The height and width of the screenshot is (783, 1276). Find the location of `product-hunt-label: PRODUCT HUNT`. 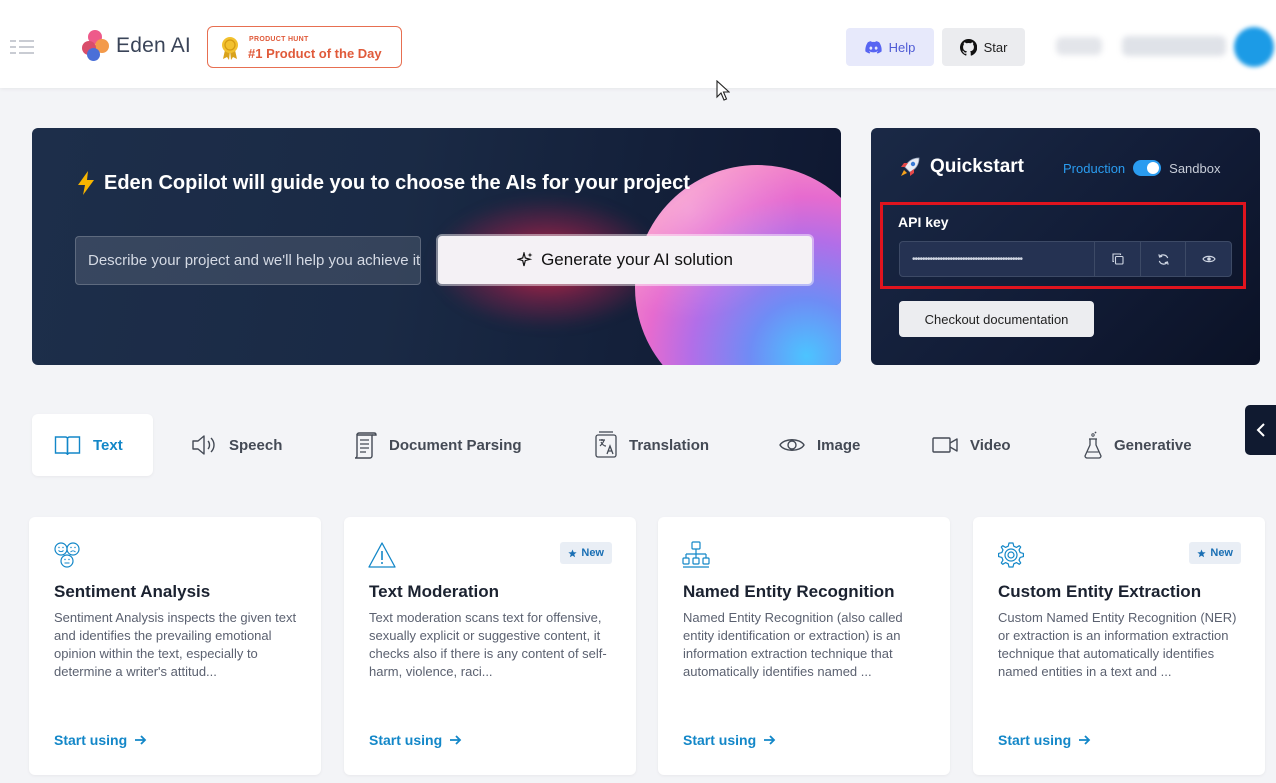

product-hunt-label: PRODUCT HUNT is located at coordinates (279, 39).